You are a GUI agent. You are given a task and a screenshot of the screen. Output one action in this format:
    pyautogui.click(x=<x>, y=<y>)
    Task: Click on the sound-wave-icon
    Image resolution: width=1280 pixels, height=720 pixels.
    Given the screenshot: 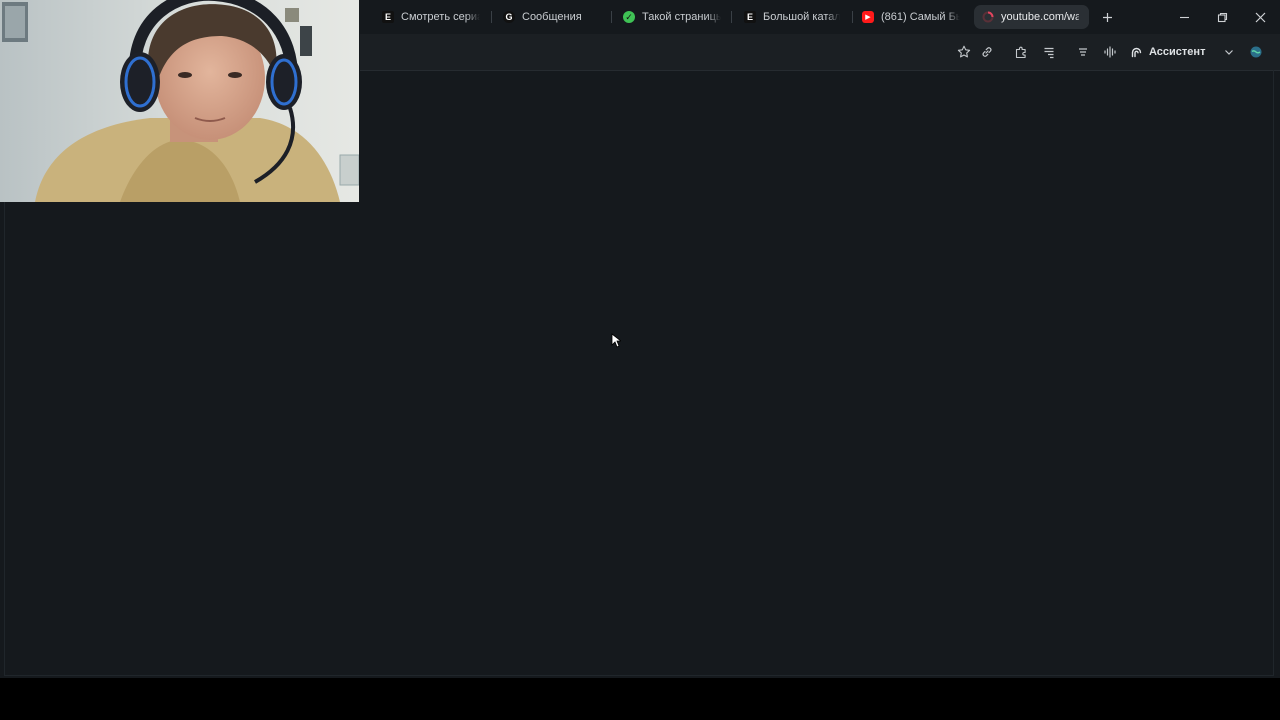 What is the action you would take?
    pyautogui.click(x=1110, y=52)
    